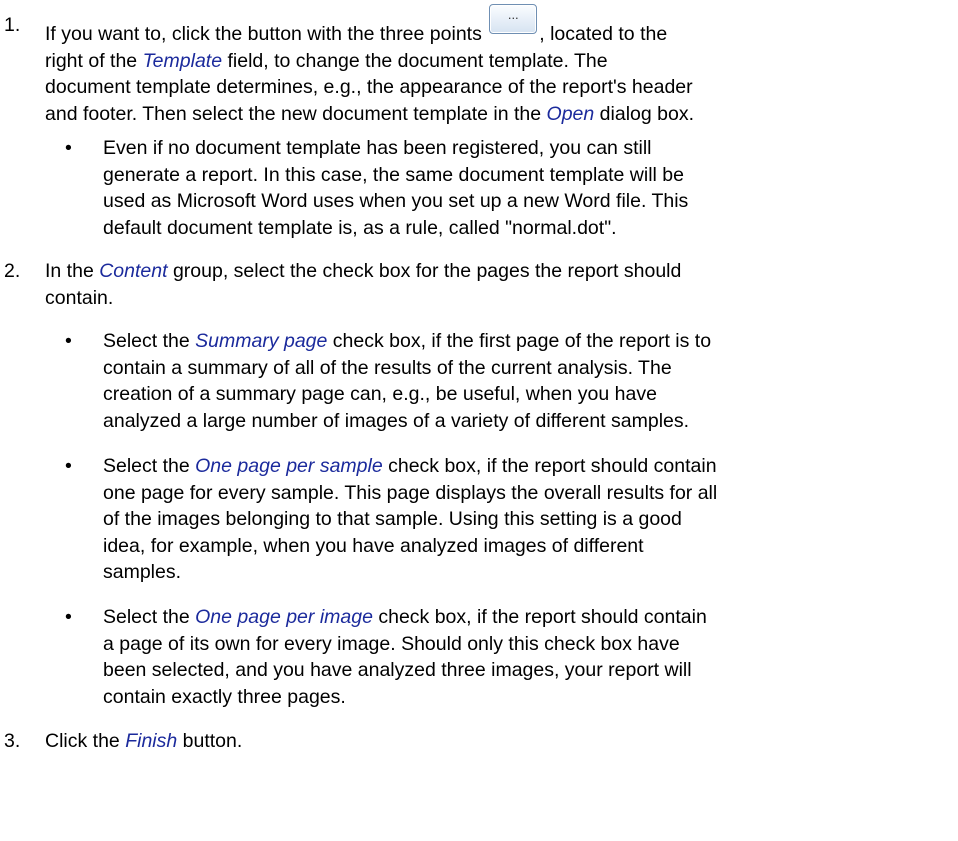  What do you see at coordinates (603, 34) in the screenshot?
I see `text-segment: , located to the` at bounding box center [603, 34].